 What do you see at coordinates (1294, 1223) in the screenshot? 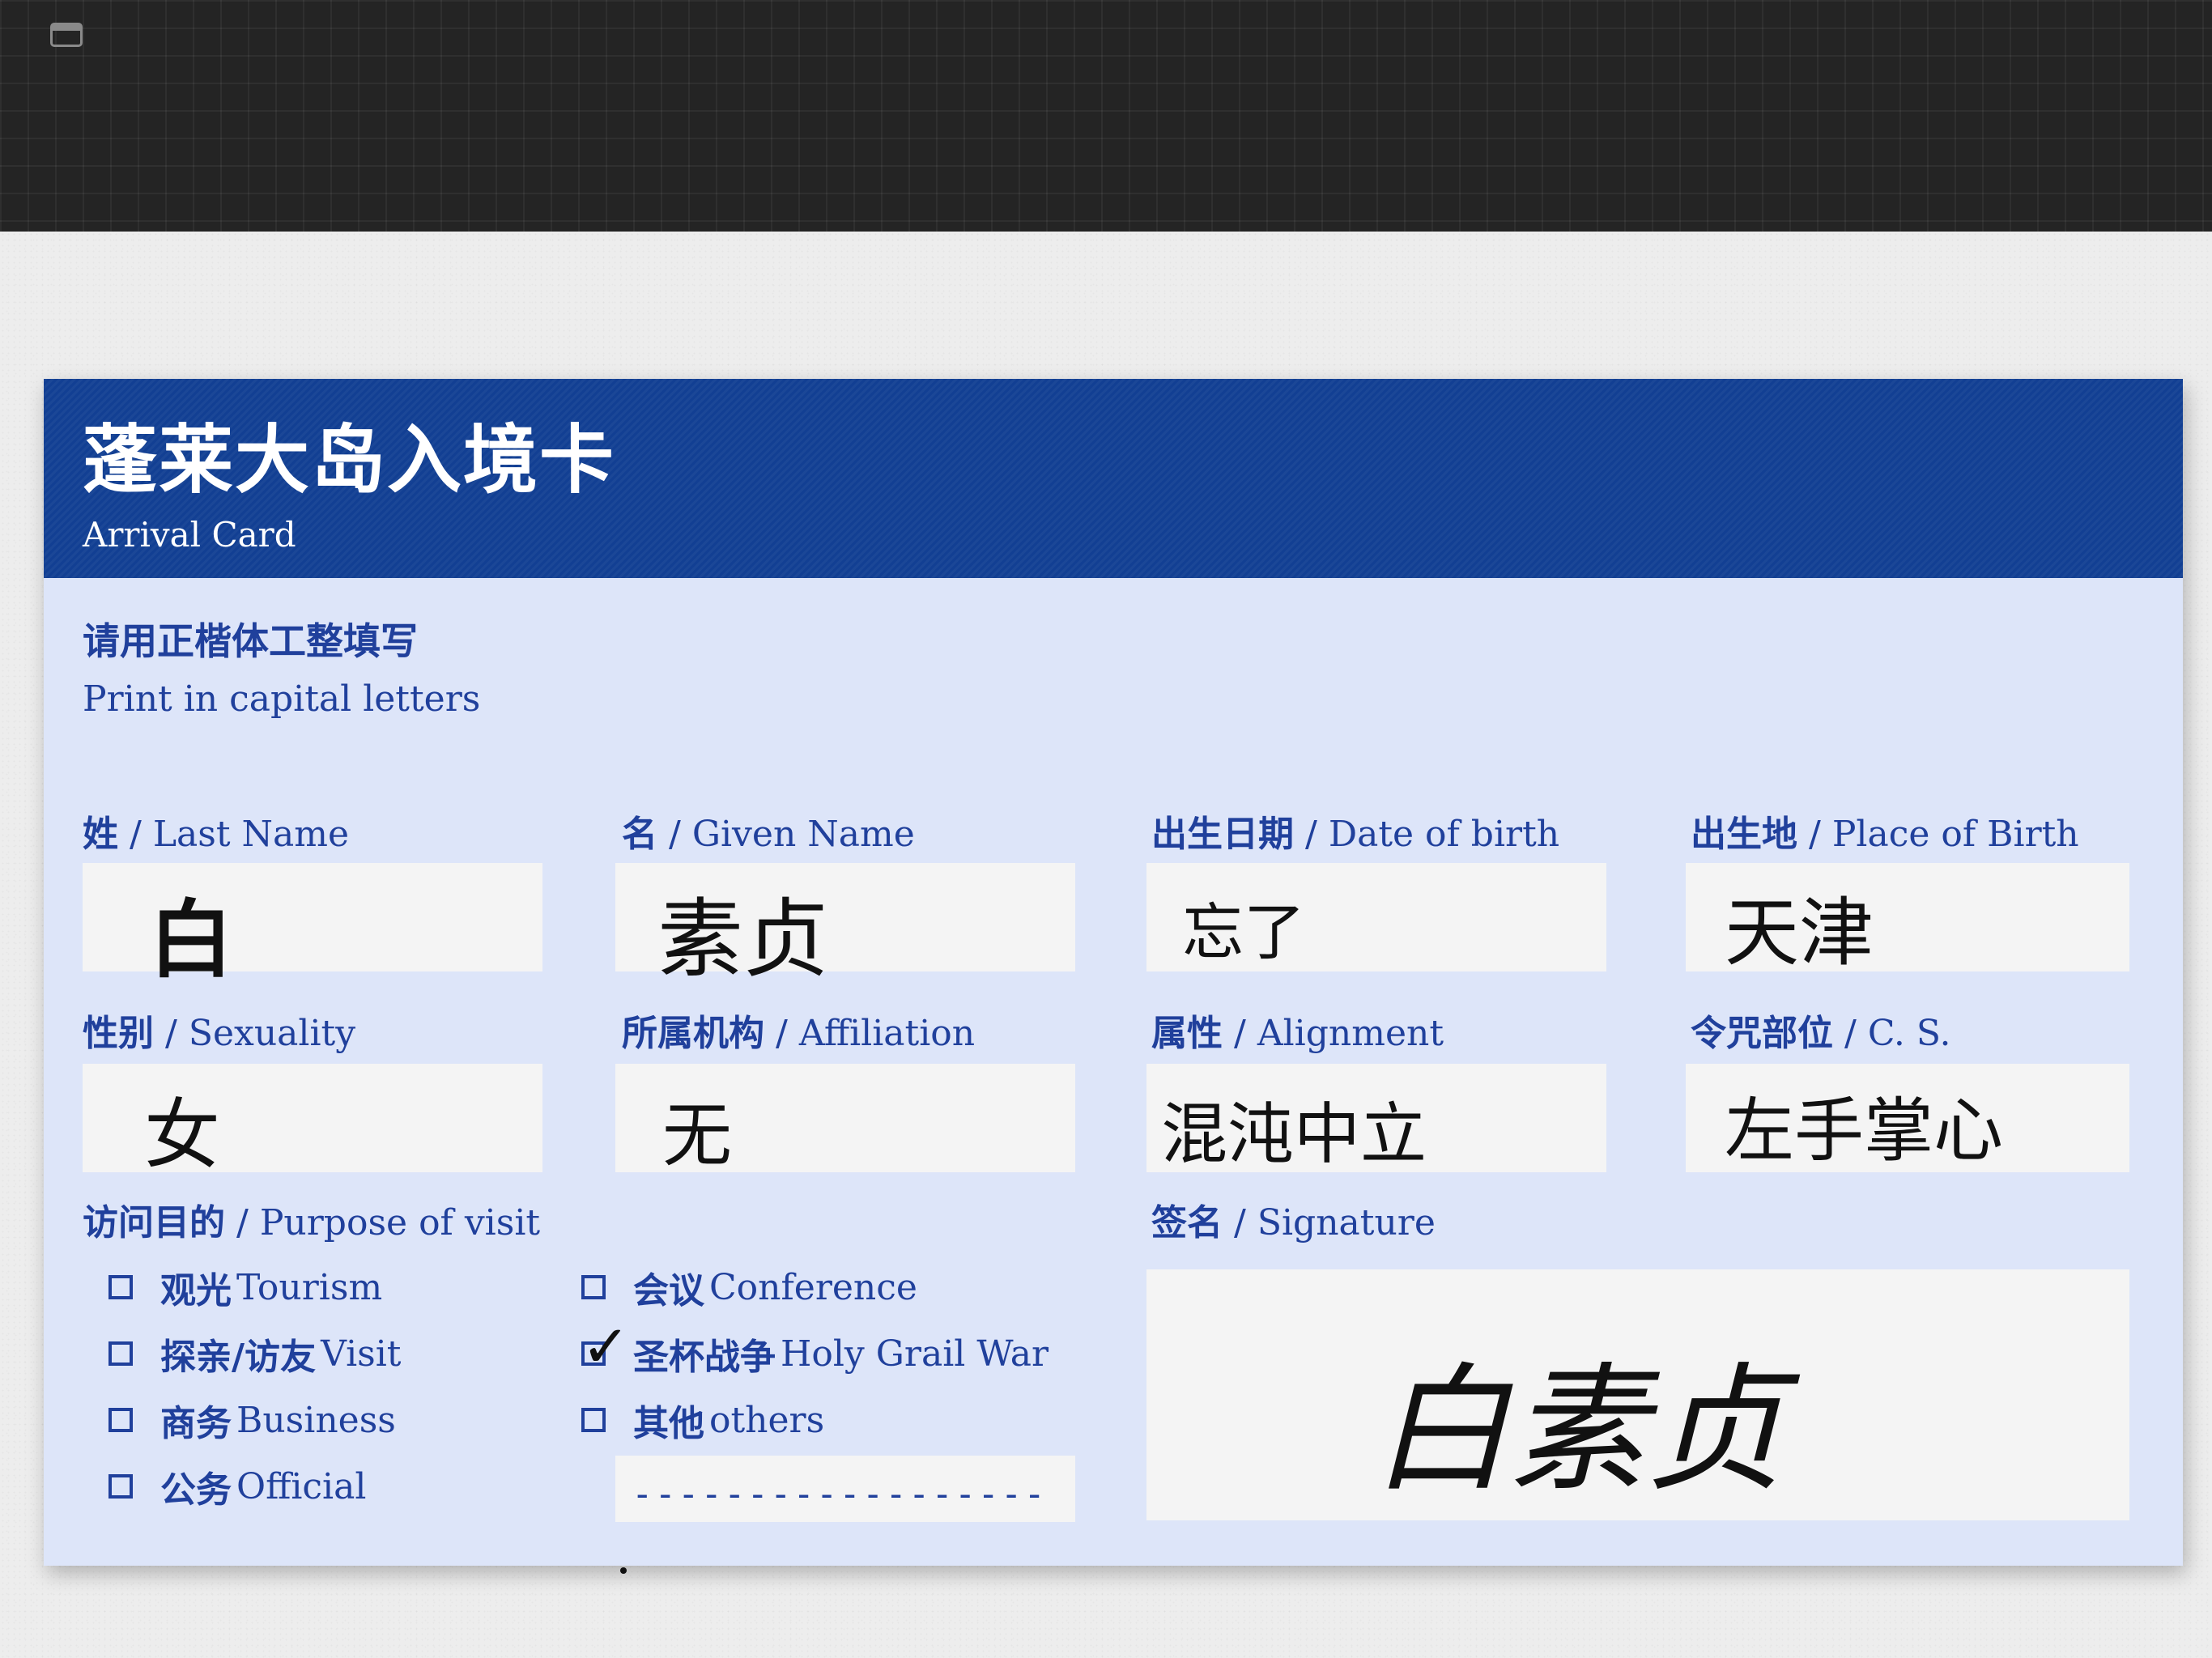
I see `signature-label: 签名 / Signature` at bounding box center [1294, 1223].